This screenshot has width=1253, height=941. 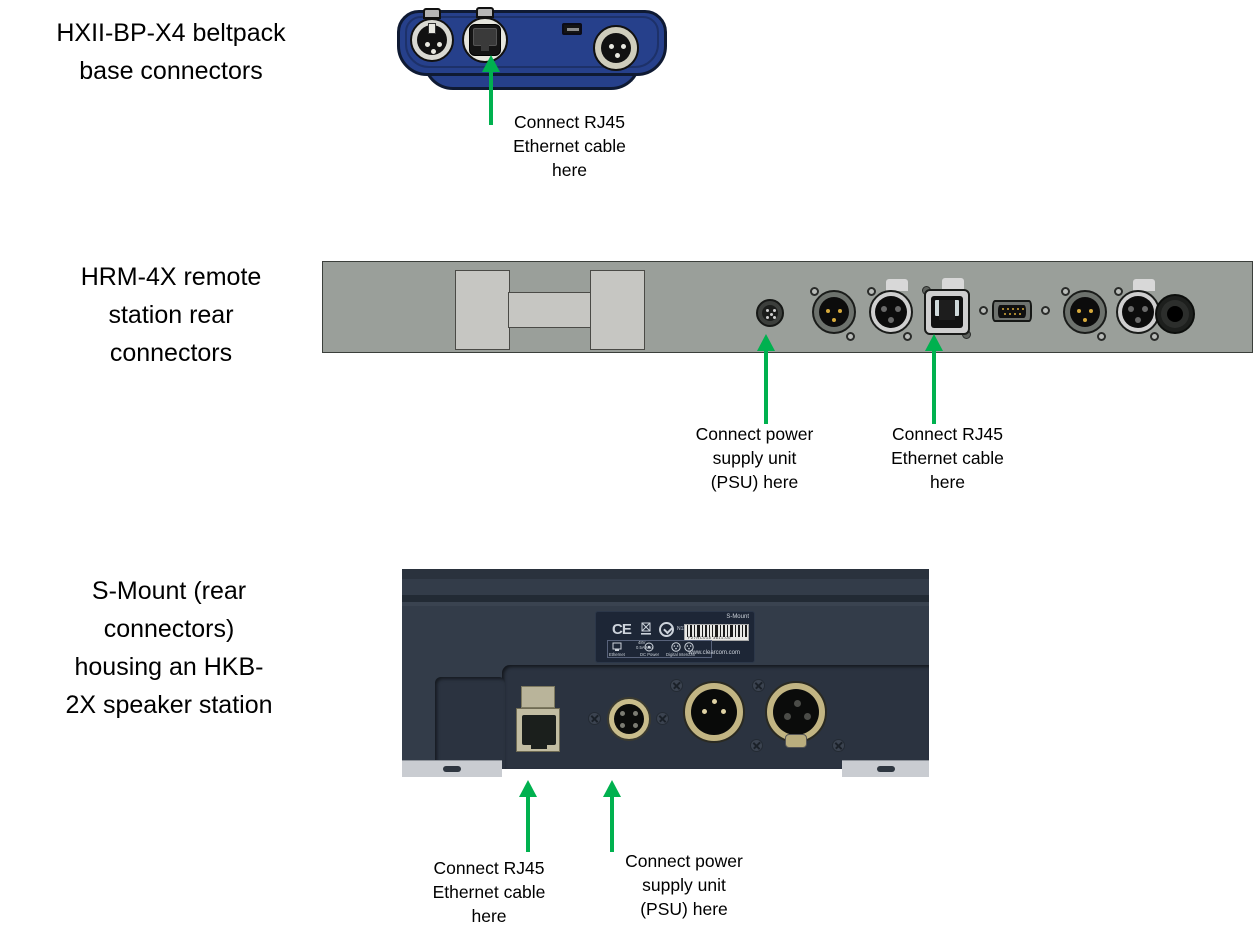 What do you see at coordinates (645, 647) in the screenshot?
I see `plate-current: 0.5A Max` at bounding box center [645, 647].